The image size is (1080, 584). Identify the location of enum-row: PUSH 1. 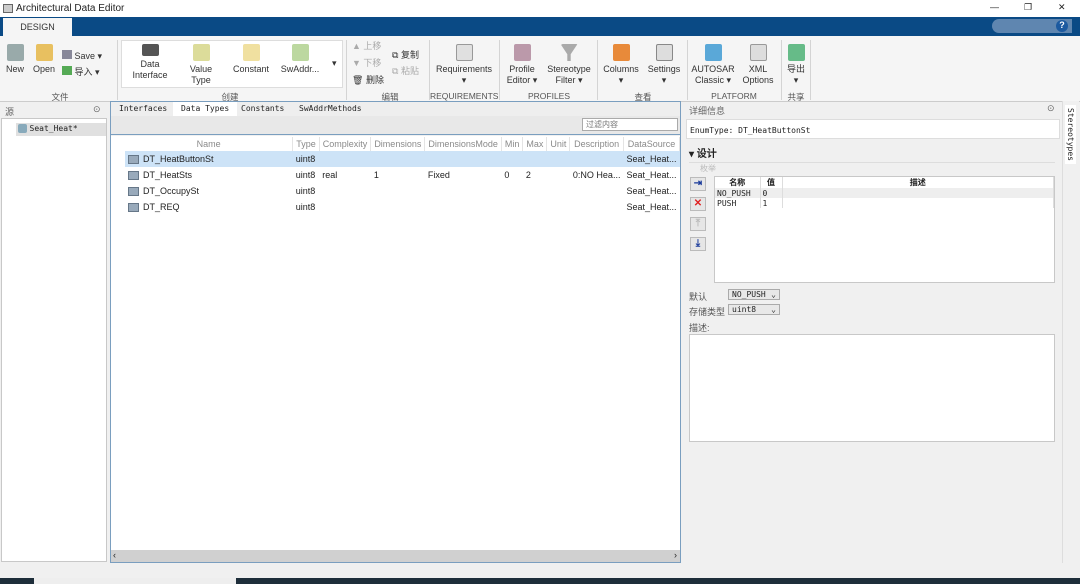
(884, 203).